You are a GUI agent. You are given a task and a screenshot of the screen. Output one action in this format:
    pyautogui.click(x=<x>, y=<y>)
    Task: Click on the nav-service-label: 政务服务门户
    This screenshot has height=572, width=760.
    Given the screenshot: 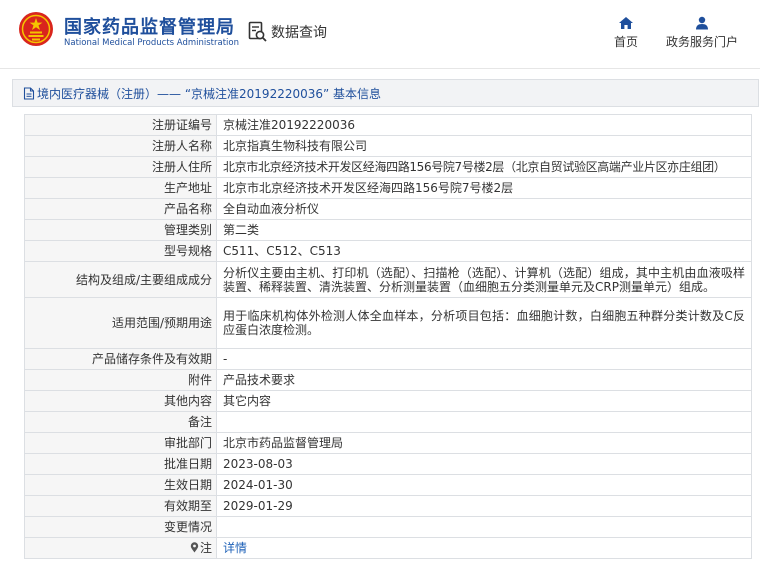 What is the action you would take?
    pyautogui.click(x=701, y=42)
    